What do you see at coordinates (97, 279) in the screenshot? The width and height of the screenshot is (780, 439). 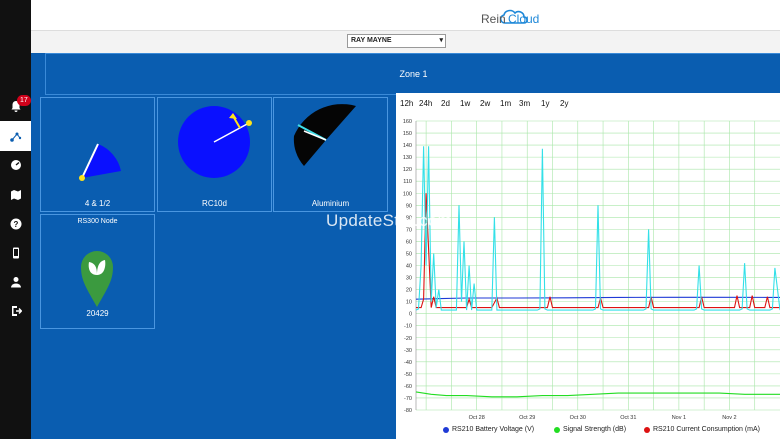 I see `leaf-pin-icon` at bounding box center [97, 279].